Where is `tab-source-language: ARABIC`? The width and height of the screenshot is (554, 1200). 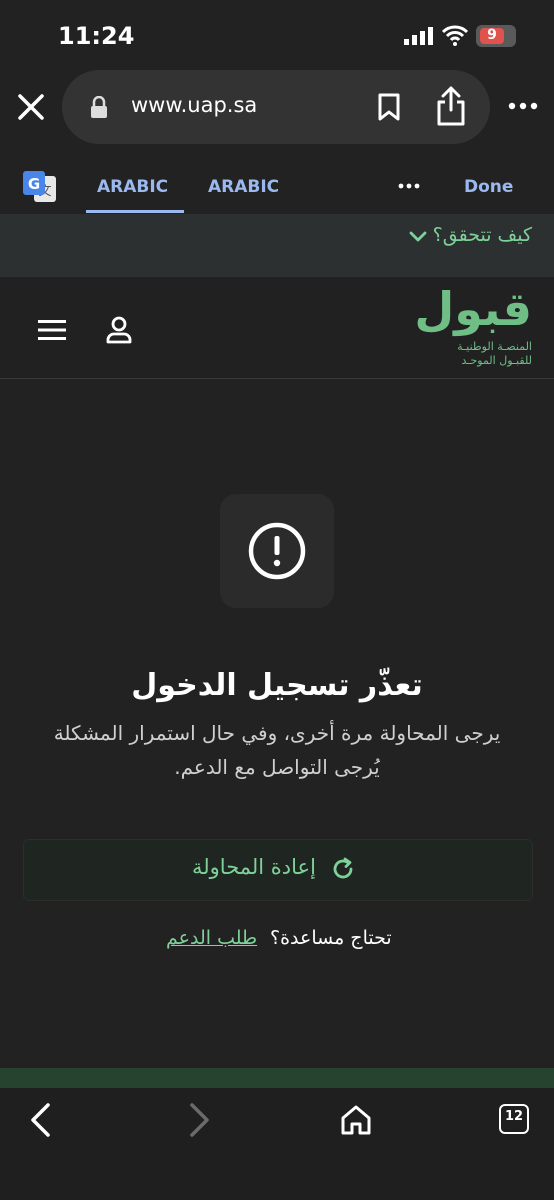
tab-source-language: ARABIC is located at coordinates (132, 187).